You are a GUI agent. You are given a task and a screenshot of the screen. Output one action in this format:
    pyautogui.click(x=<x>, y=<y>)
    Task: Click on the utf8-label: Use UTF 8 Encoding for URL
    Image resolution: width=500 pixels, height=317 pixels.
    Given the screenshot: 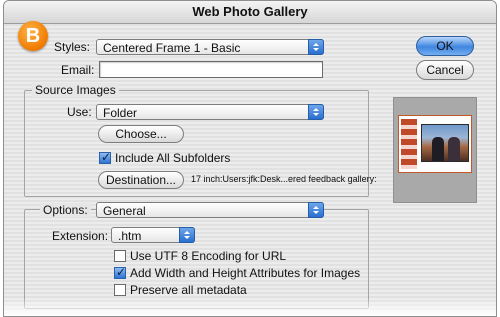 What is the action you would take?
    pyautogui.click(x=208, y=256)
    